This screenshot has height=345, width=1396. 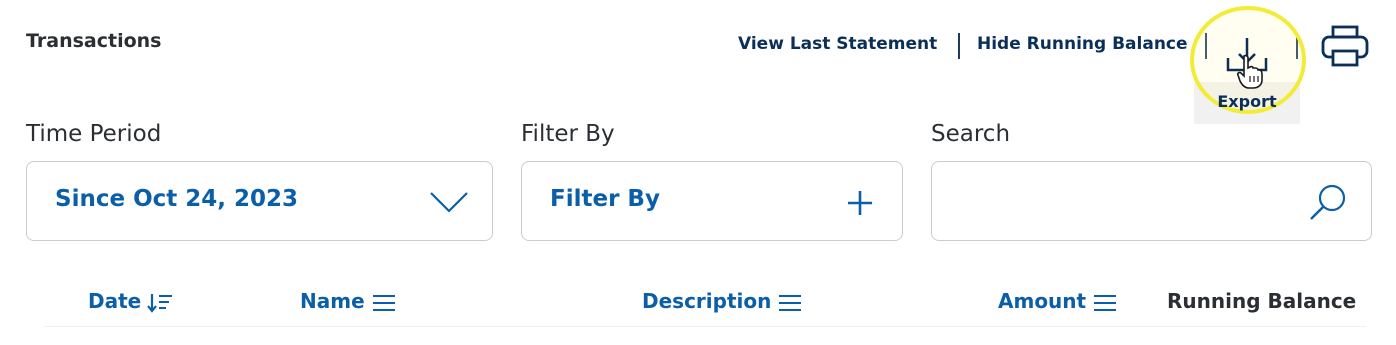 I want to click on view-last-statement-link: View Last Statement, so click(x=837, y=44).